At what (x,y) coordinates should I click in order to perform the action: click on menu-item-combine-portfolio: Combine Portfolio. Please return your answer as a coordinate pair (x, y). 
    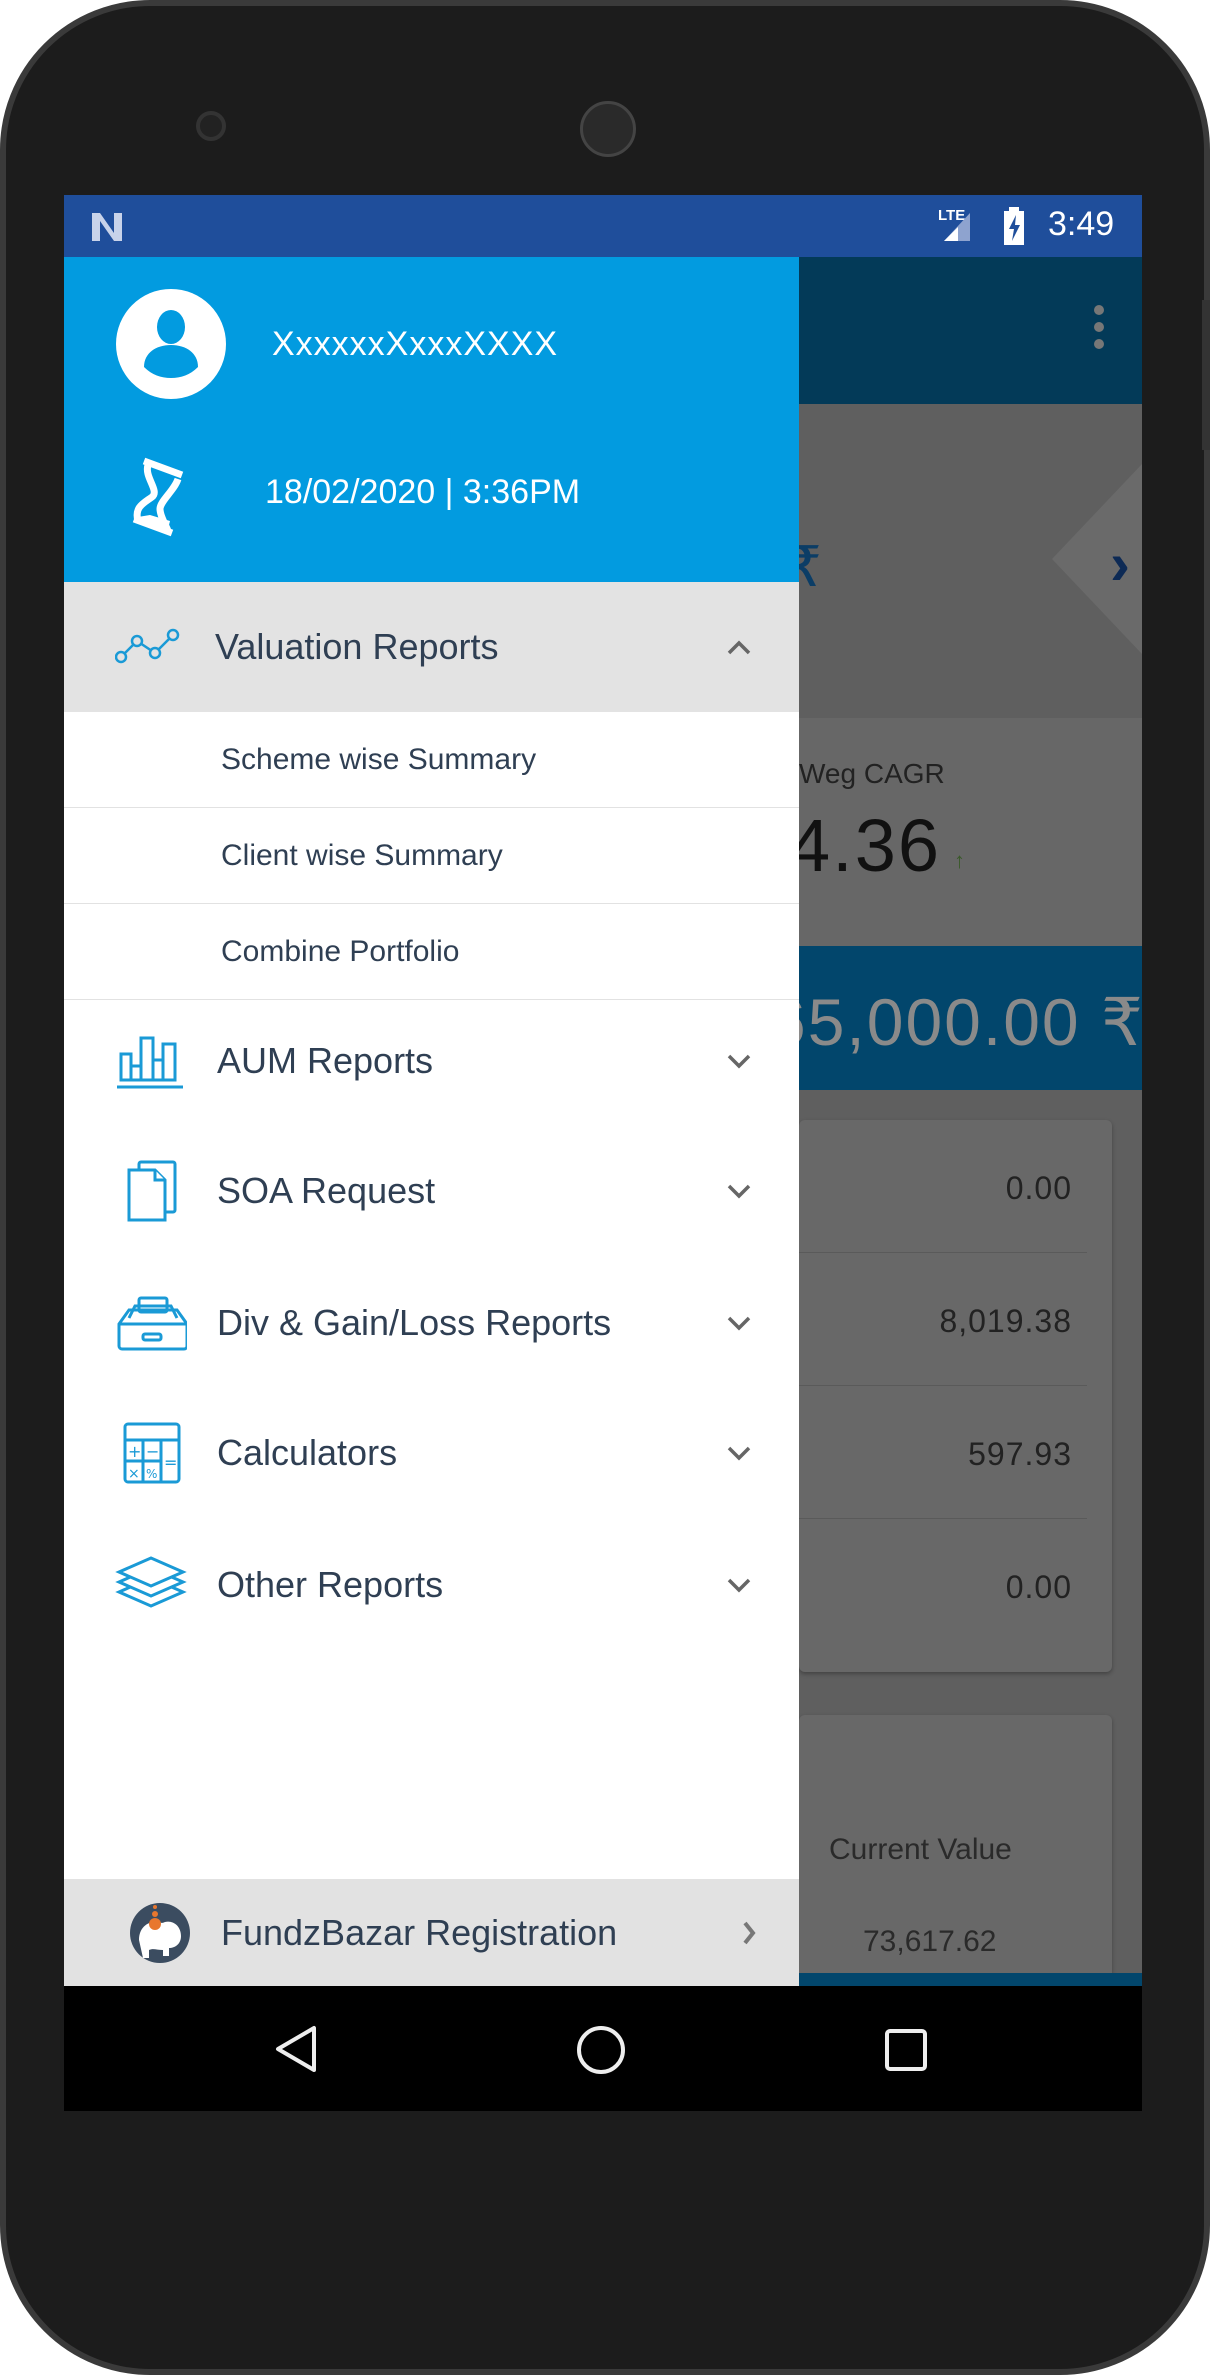
    Looking at the image, I should click on (431, 952).